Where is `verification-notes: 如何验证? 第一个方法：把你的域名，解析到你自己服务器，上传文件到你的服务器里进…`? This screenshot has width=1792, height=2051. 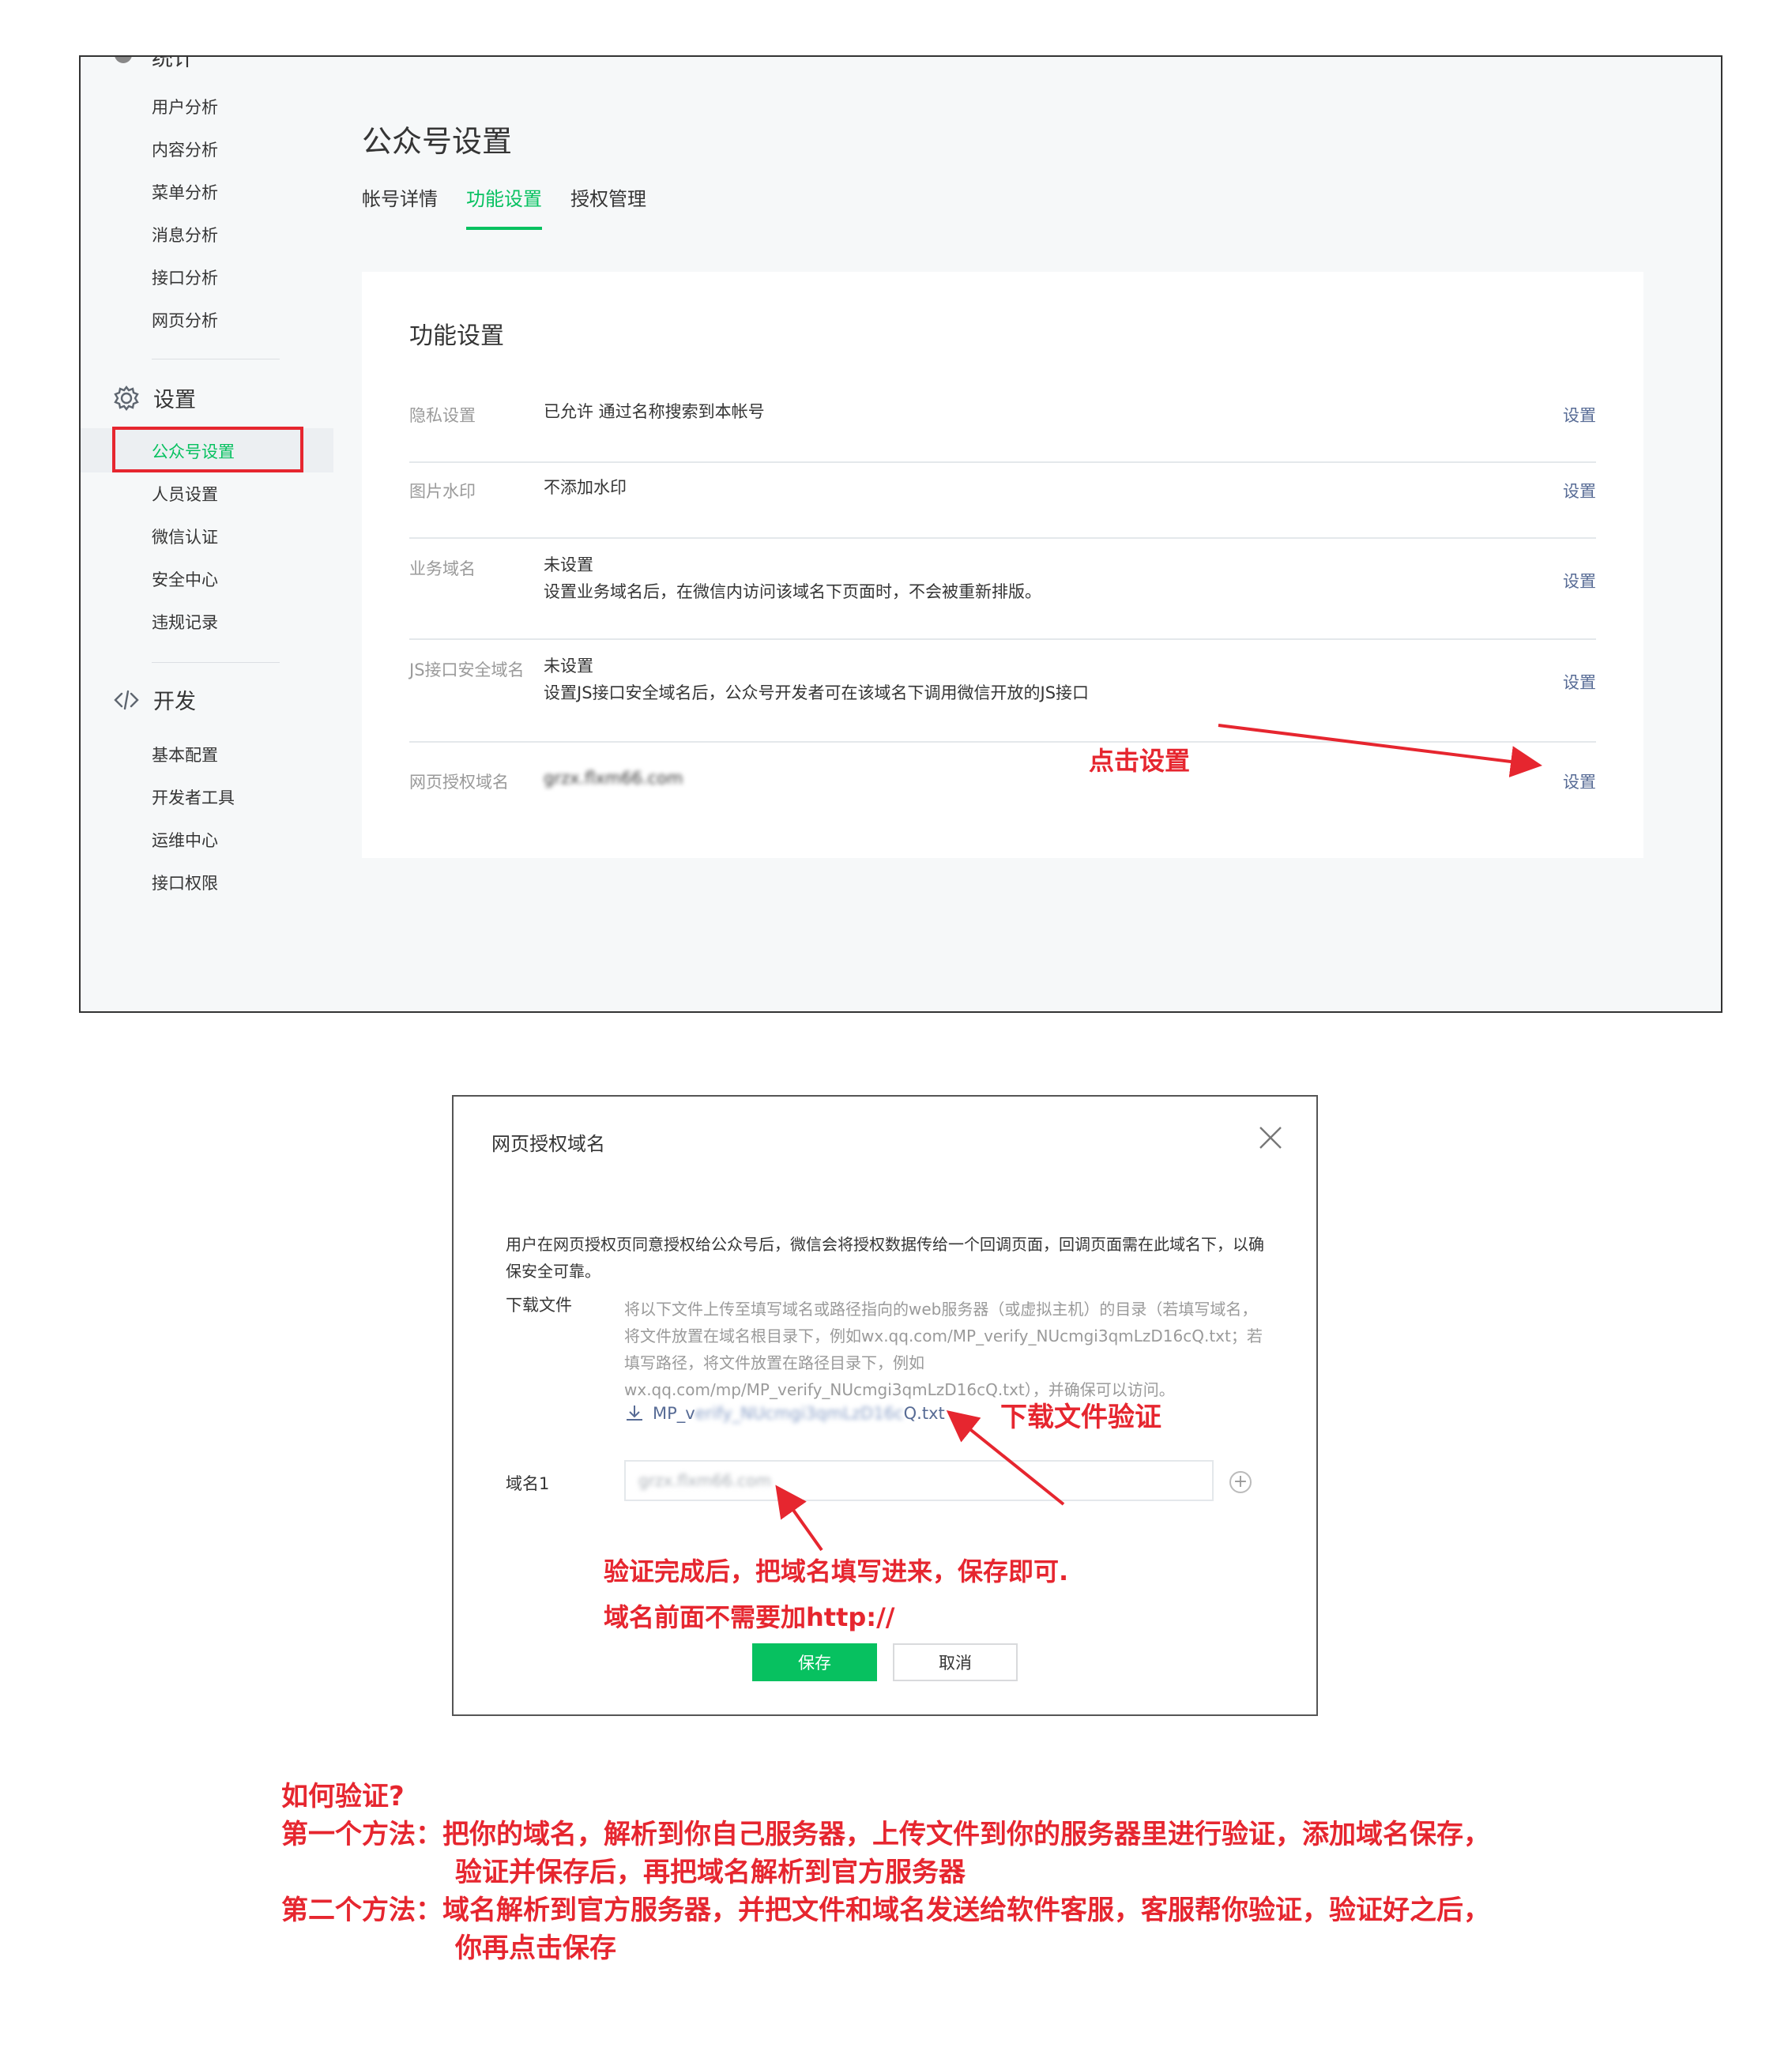 verification-notes: 如何验证? 第一个方法：把你的域名，解析到你自己服务器，上传文件到你的服务器里进… is located at coordinates (885, 1872).